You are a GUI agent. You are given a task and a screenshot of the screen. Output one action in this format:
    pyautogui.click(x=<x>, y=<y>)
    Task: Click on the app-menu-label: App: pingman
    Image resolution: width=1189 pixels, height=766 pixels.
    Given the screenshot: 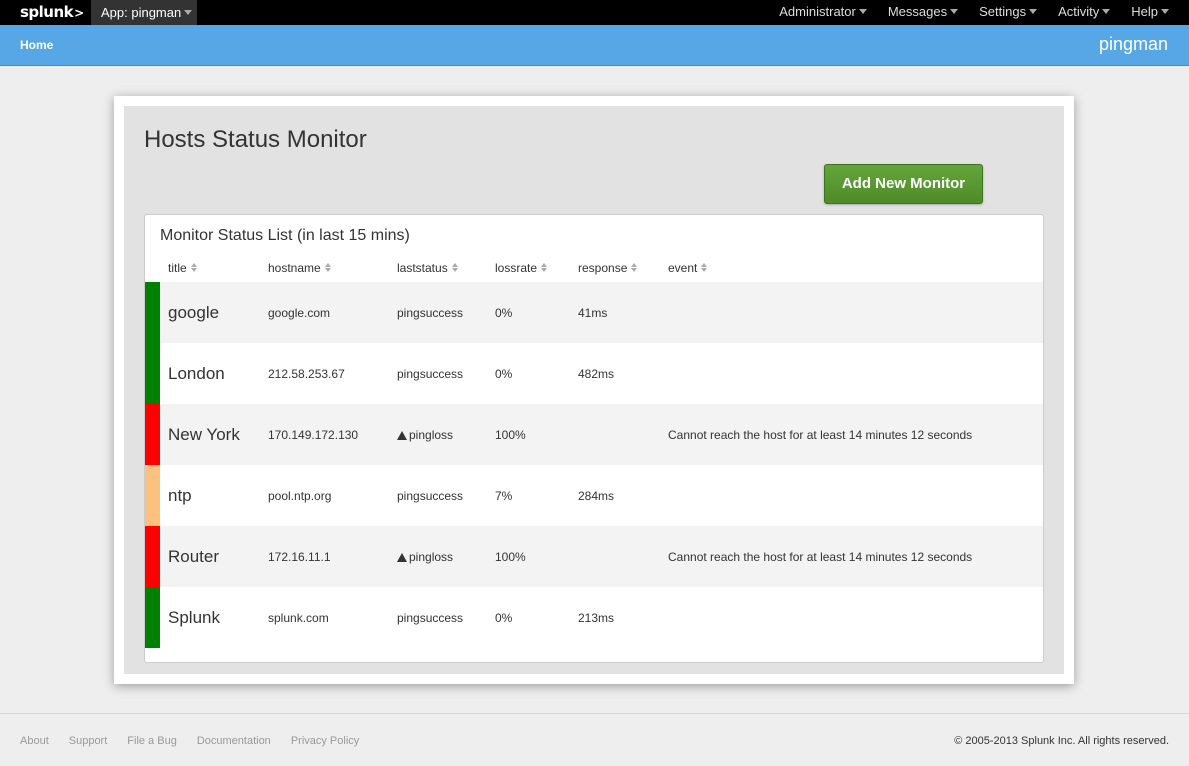 What is the action you would take?
    pyautogui.click(x=141, y=12)
    